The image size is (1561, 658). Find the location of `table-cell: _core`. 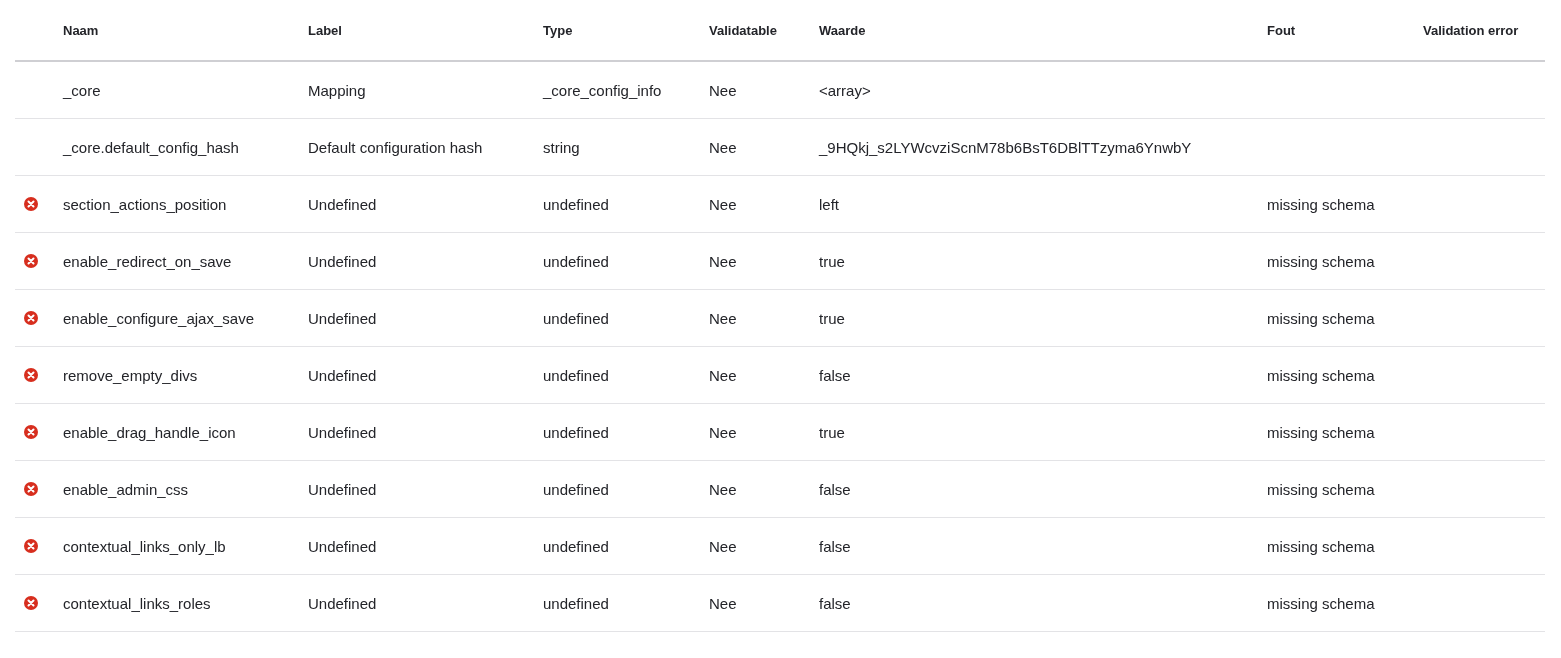

table-cell: _core is located at coordinates (82, 90).